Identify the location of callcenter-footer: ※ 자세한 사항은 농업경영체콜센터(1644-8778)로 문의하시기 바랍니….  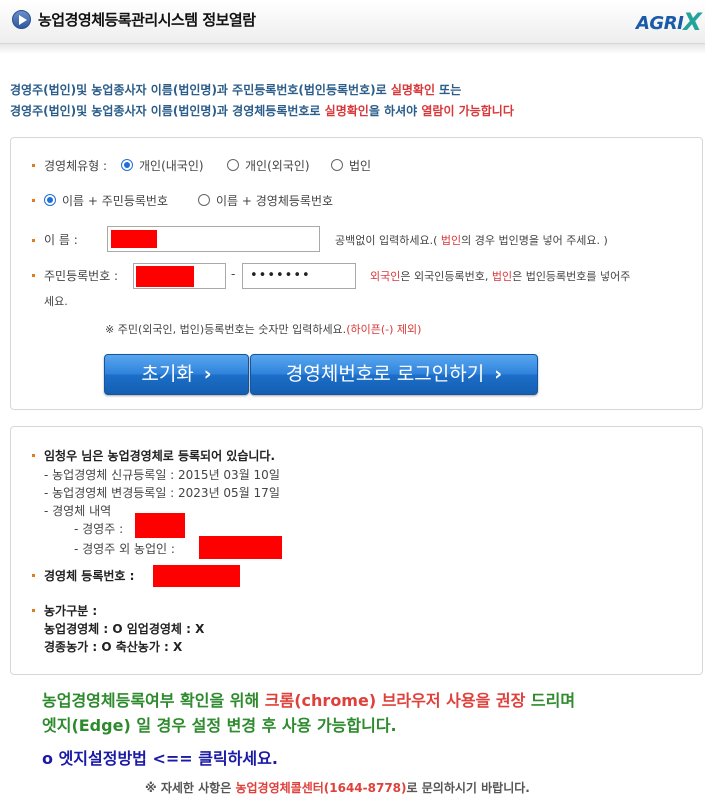
(337, 788).